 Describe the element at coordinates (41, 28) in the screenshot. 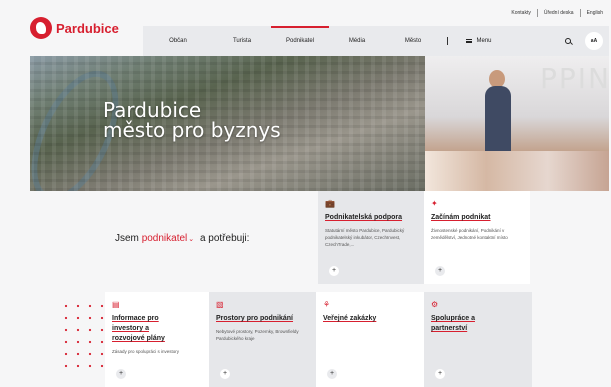

I see `horse-logo-icon` at that location.